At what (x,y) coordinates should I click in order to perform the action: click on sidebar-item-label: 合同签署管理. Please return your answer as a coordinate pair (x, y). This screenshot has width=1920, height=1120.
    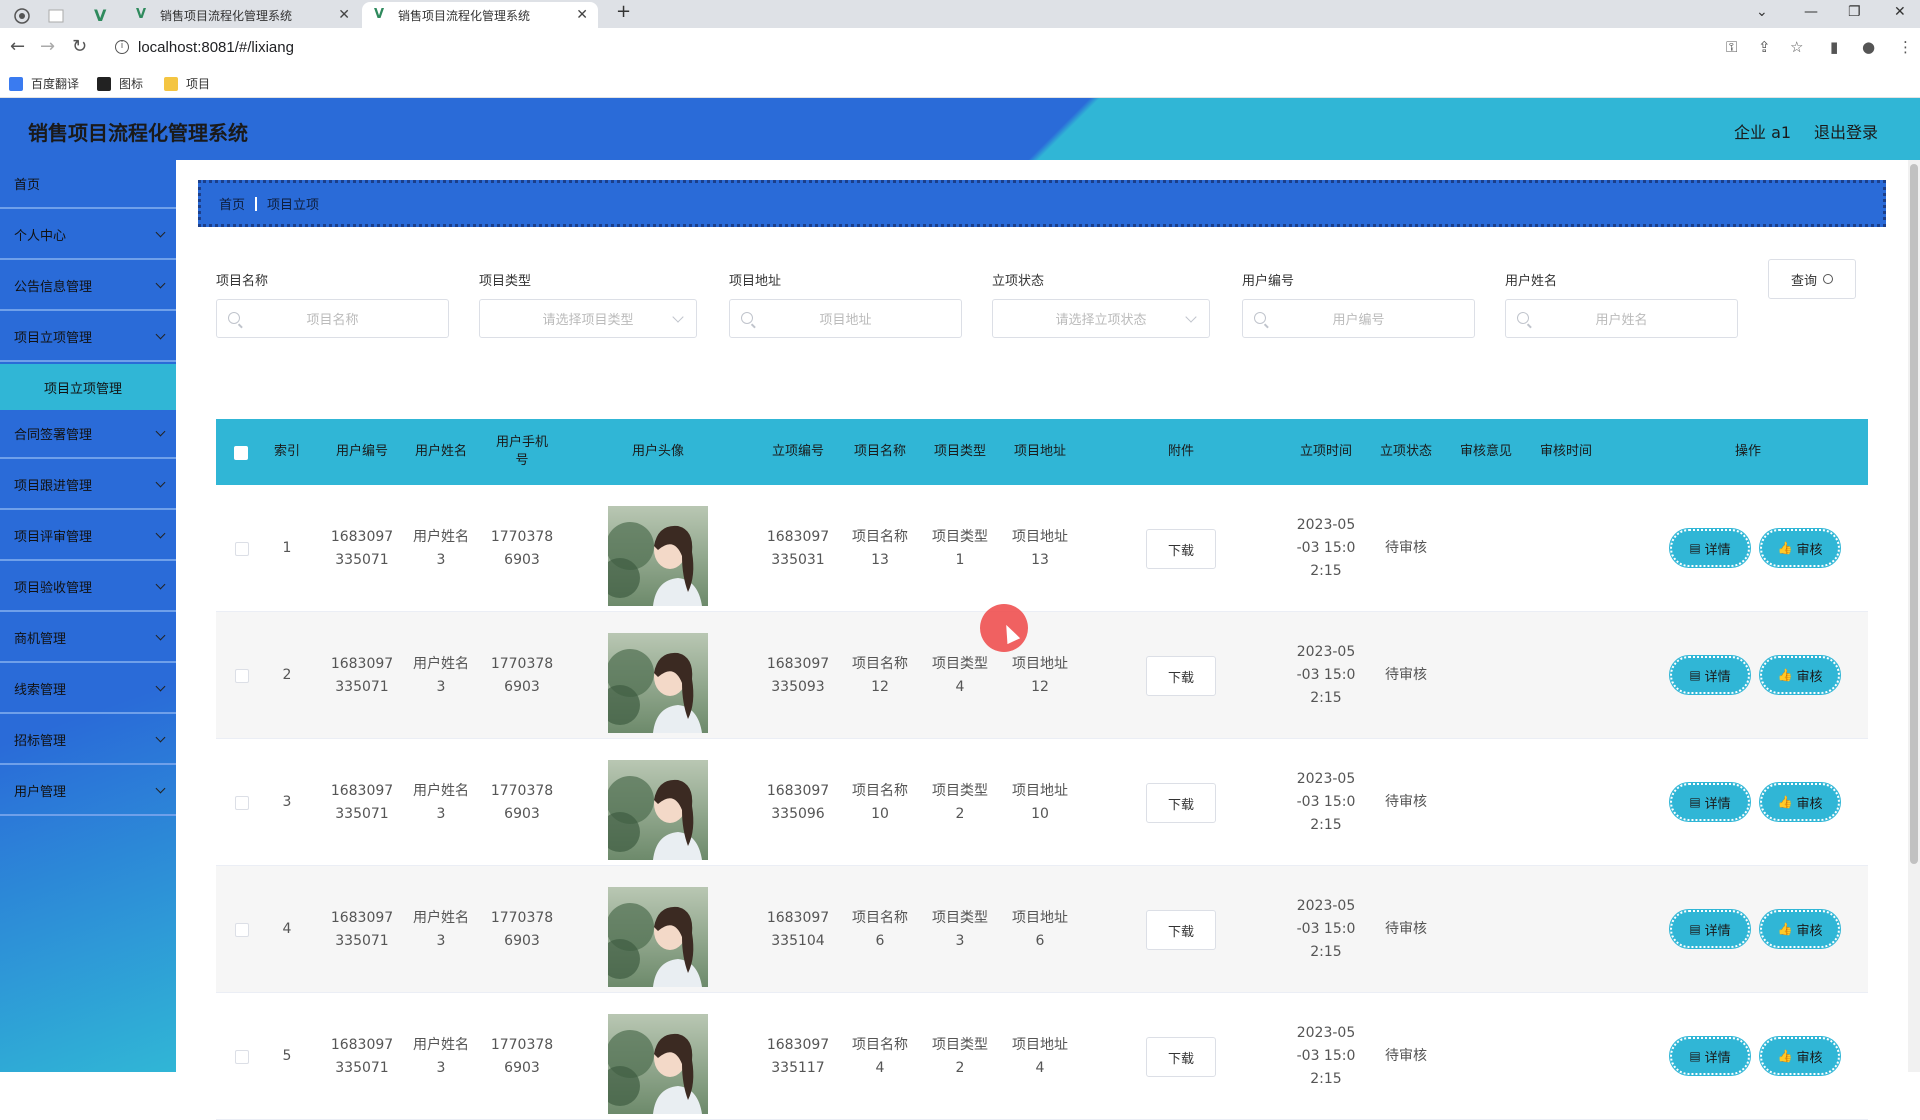
    Looking at the image, I should click on (53, 435).